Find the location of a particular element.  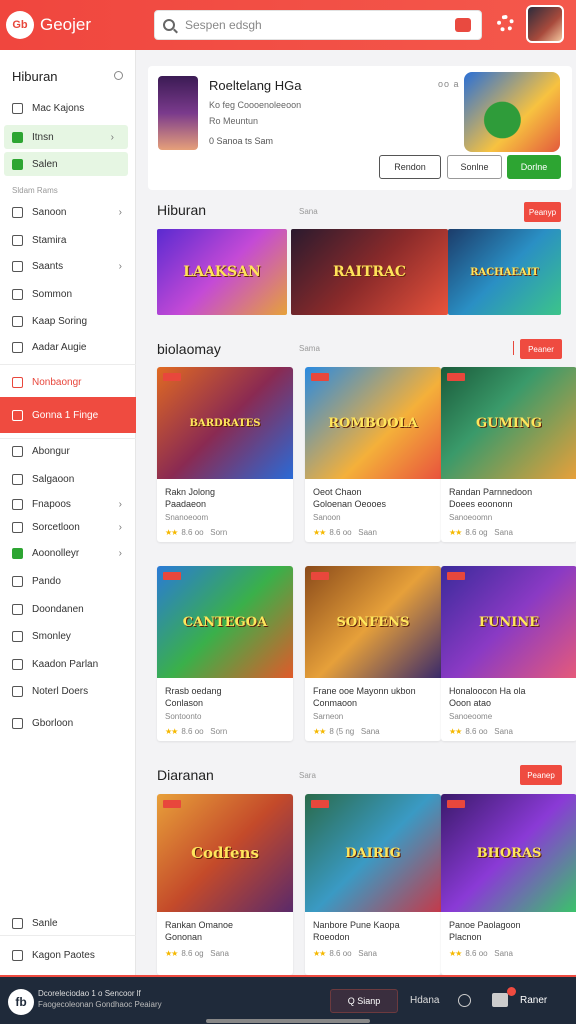

game-name: Honaloocon Ha ola is located at coordinates (487, 691).